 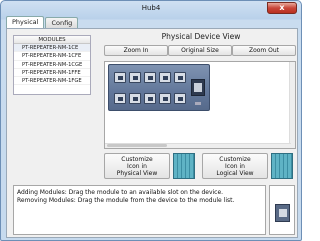 I want to click on tab-physical: Physical, so click(x=25, y=22).